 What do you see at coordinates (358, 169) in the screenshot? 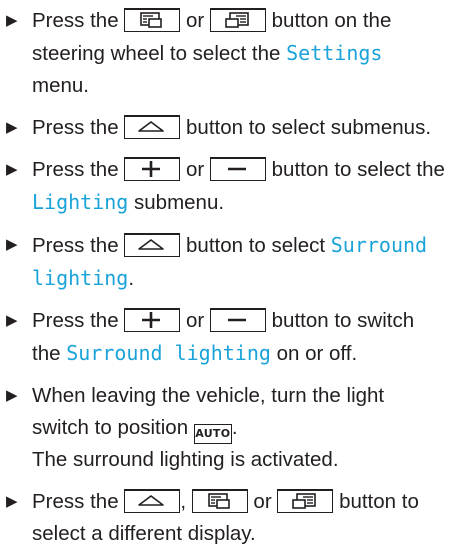
I see `step-3-post: button to select the` at bounding box center [358, 169].